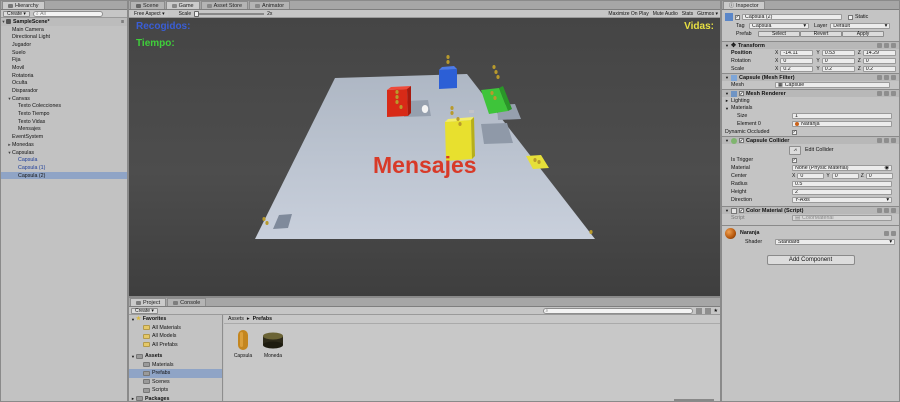 This screenshot has height=402, width=900. What do you see at coordinates (64, 114) in the screenshot?
I see `hierarchy-item: Texto Tiempo` at bounding box center [64, 114].